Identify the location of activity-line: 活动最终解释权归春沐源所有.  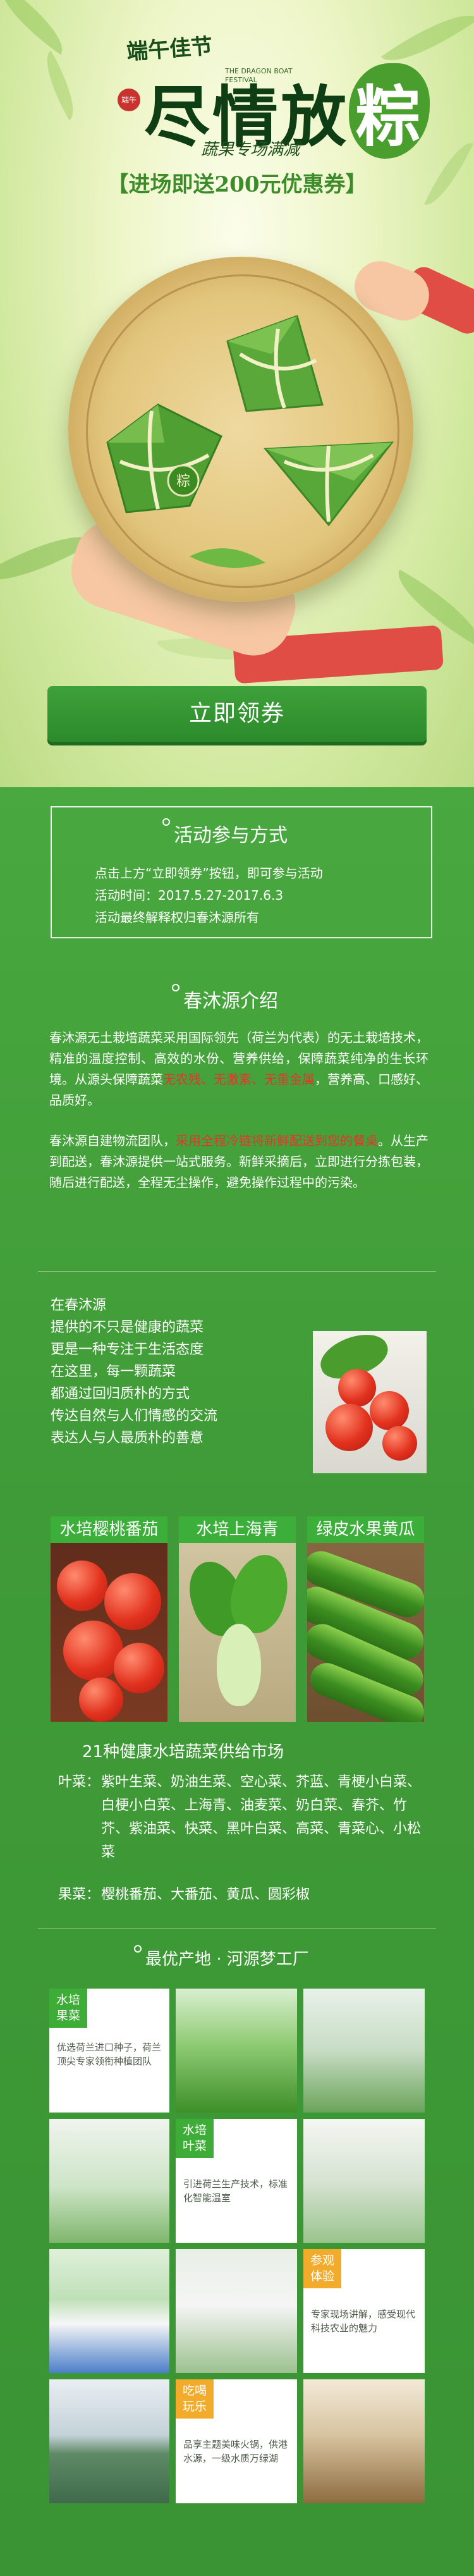
(177, 917).